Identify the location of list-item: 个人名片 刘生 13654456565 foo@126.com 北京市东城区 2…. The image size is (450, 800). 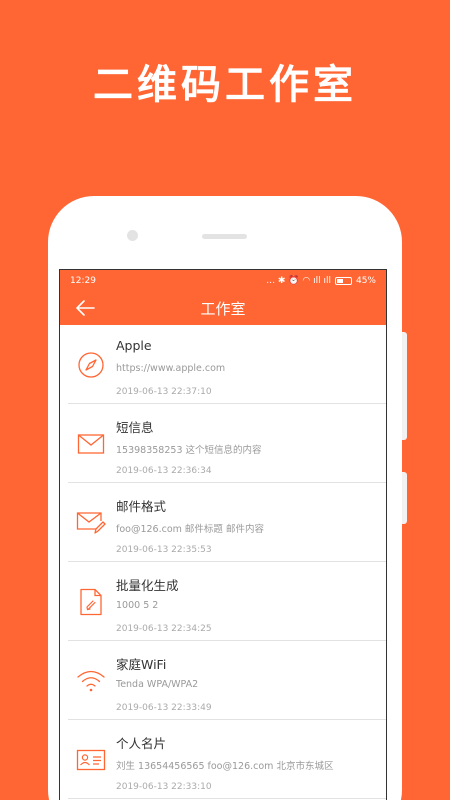
(227, 759).